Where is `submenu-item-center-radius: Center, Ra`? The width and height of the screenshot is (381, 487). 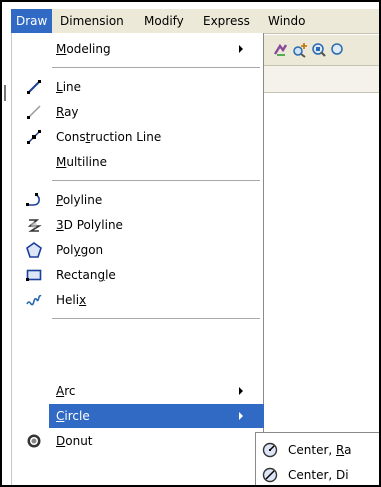 submenu-item-center-radius: Center, Ra is located at coordinates (317, 450).